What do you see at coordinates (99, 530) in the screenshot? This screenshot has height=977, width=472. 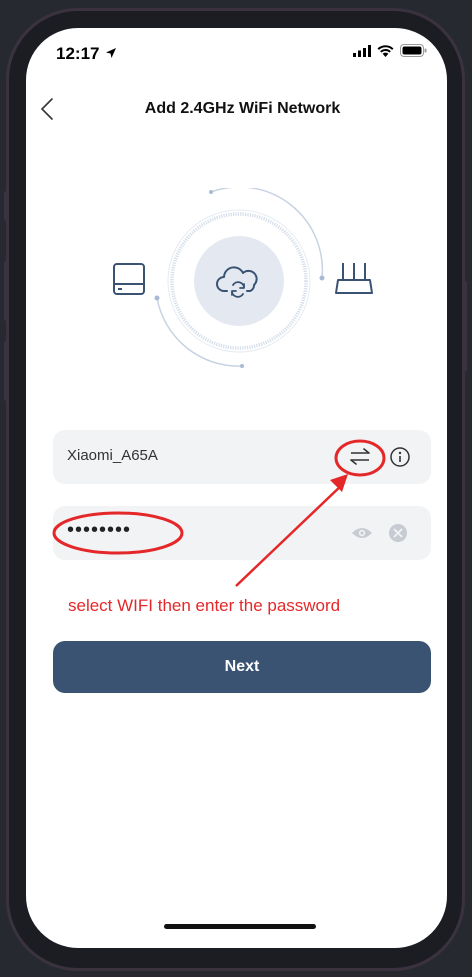 I see `password-value: ••••••••` at bounding box center [99, 530].